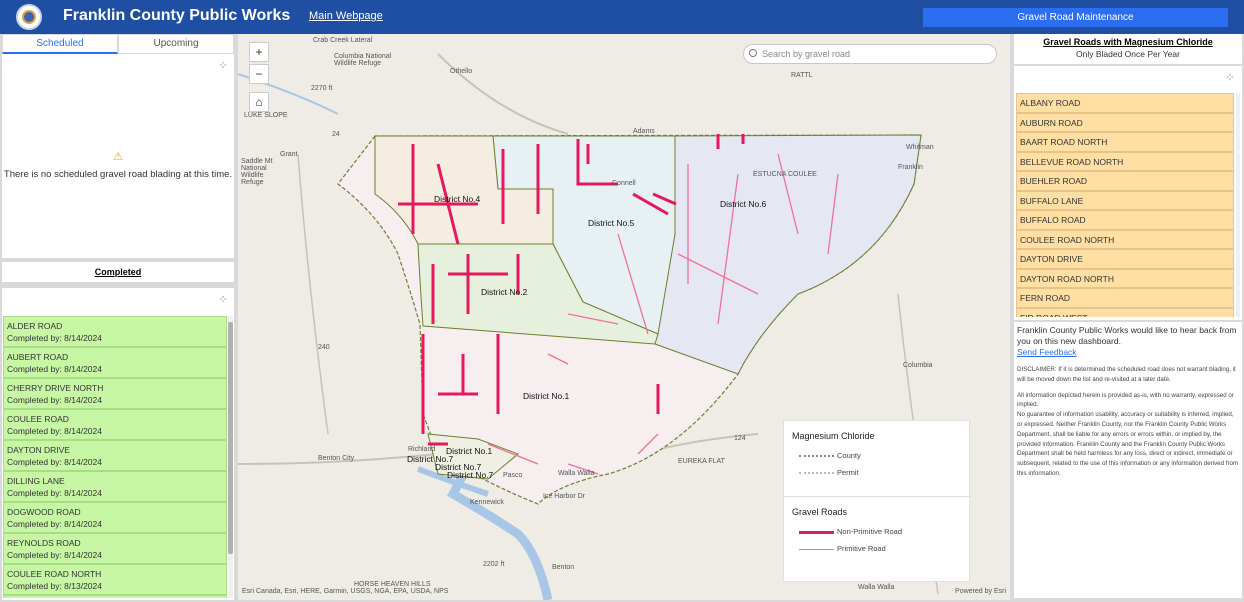  I want to click on place-label: Columbia National Wildlife Refuge, so click(363, 60).